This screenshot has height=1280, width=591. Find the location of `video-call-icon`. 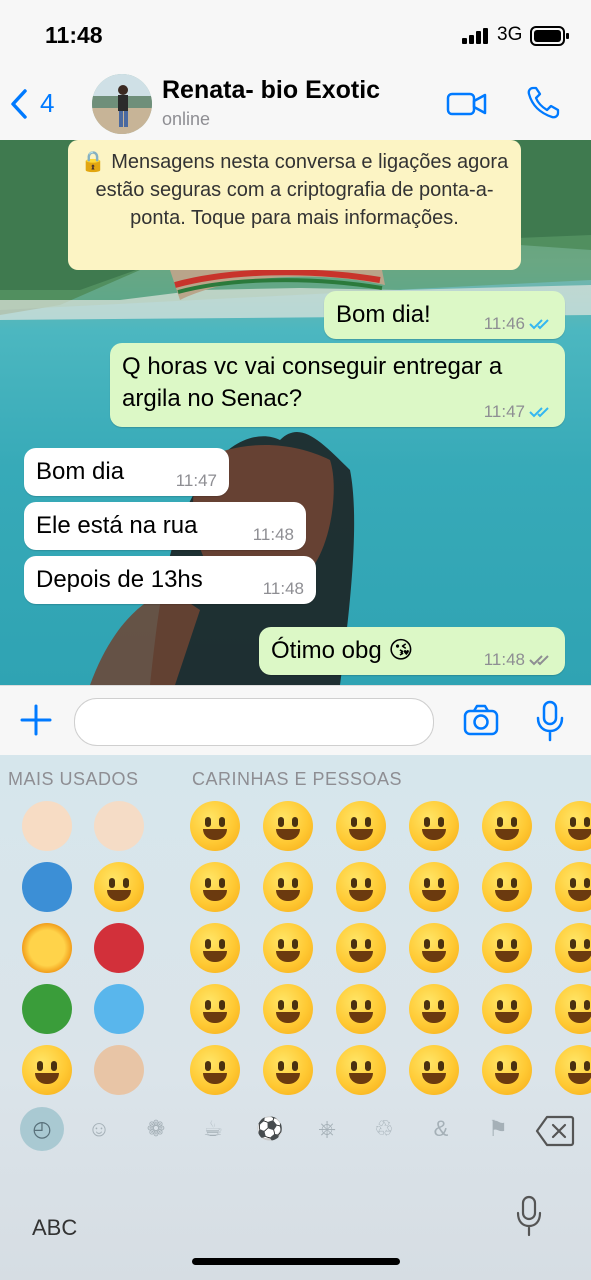

video-call-icon is located at coordinates (467, 104).